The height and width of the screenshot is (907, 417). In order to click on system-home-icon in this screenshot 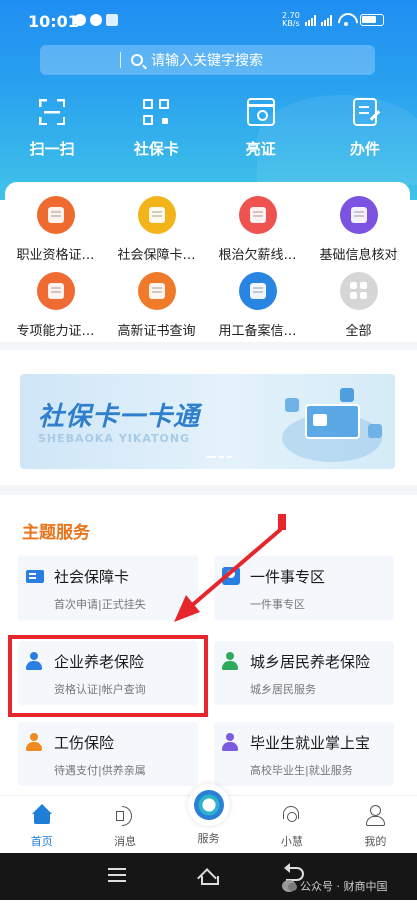, I will do `click(208, 875)`.